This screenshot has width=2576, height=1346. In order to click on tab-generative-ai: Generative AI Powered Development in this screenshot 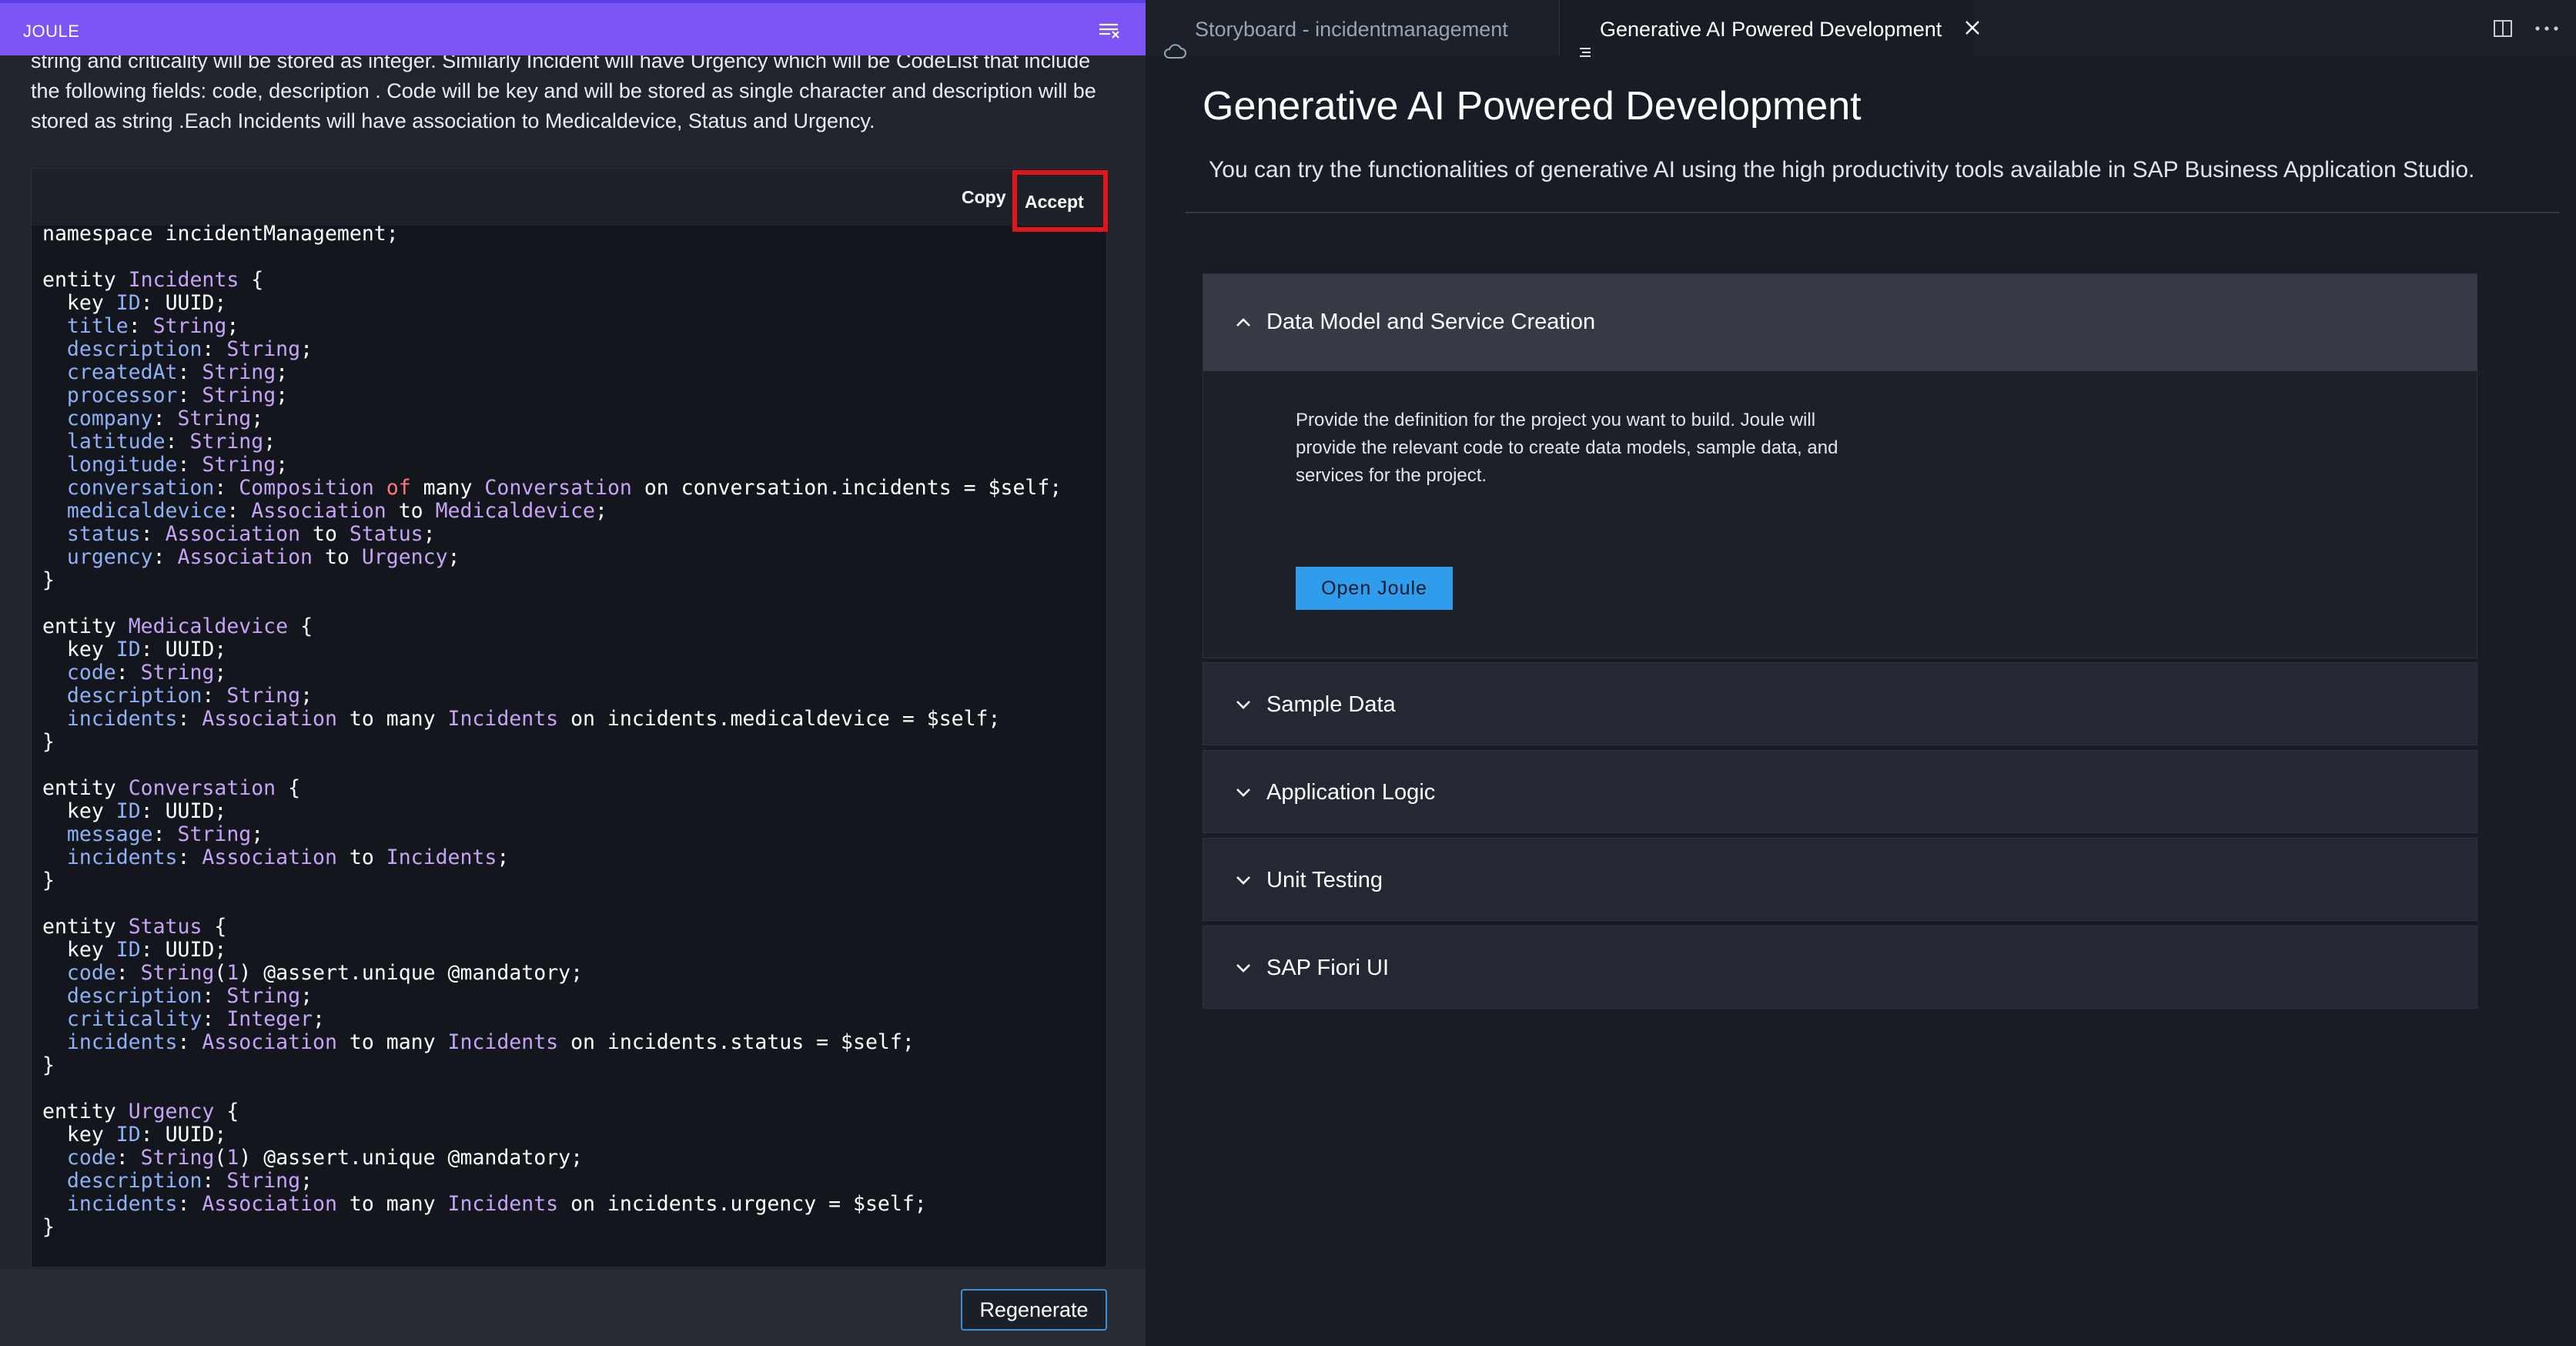, I will do `click(1767, 28)`.